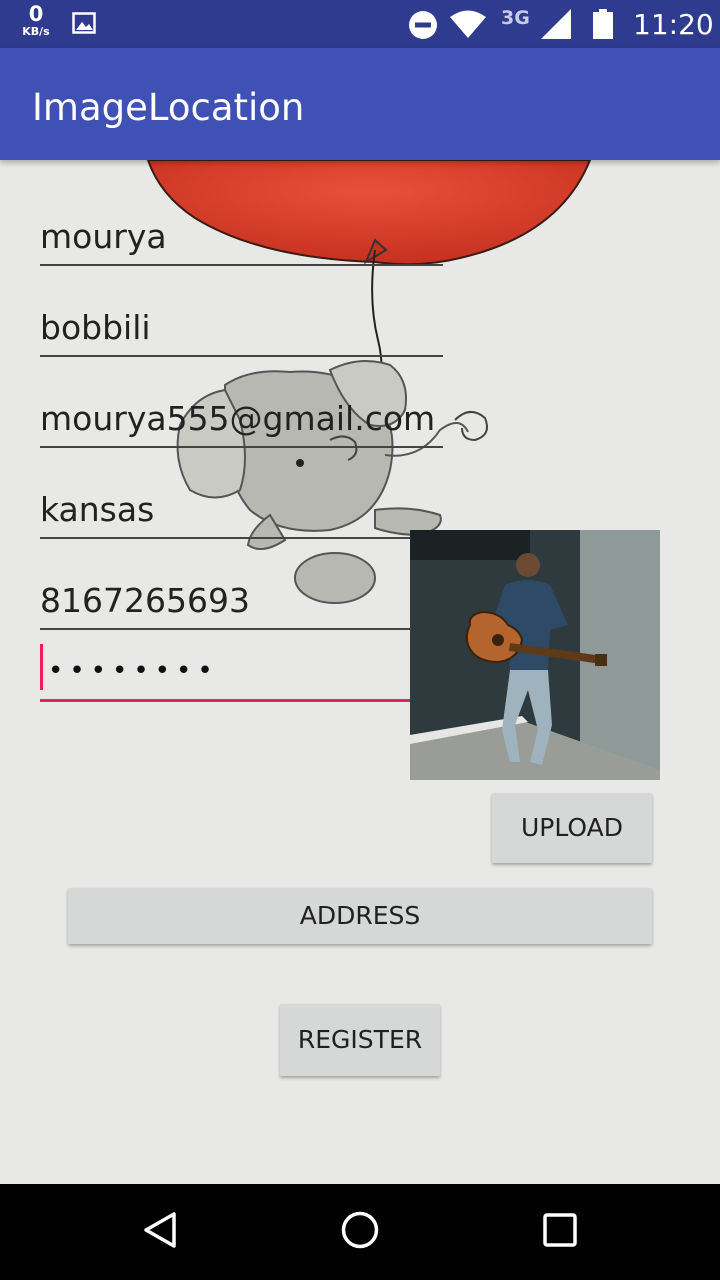 The height and width of the screenshot is (1280, 720). Describe the element at coordinates (423, 27) in the screenshot. I see `do-not-disturb-icon` at that location.